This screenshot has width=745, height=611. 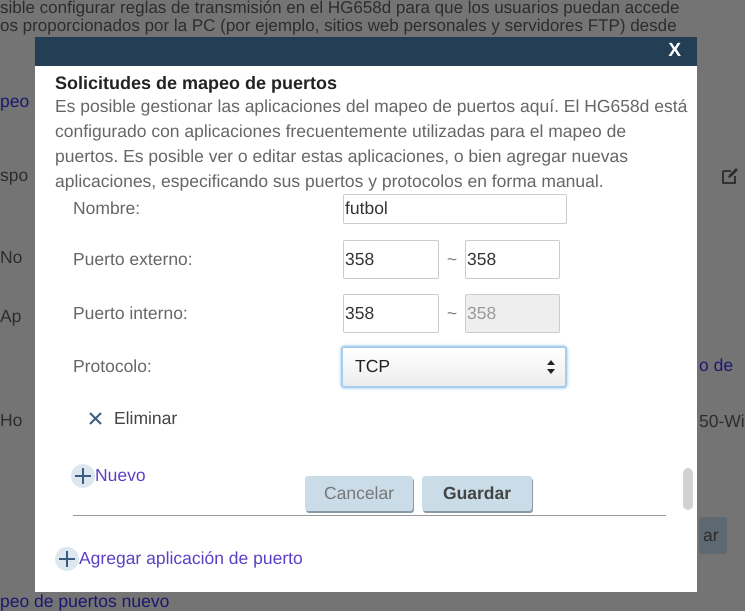 What do you see at coordinates (107, 209) in the screenshot?
I see `field-label: Nombre:` at bounding box center [107, 209].